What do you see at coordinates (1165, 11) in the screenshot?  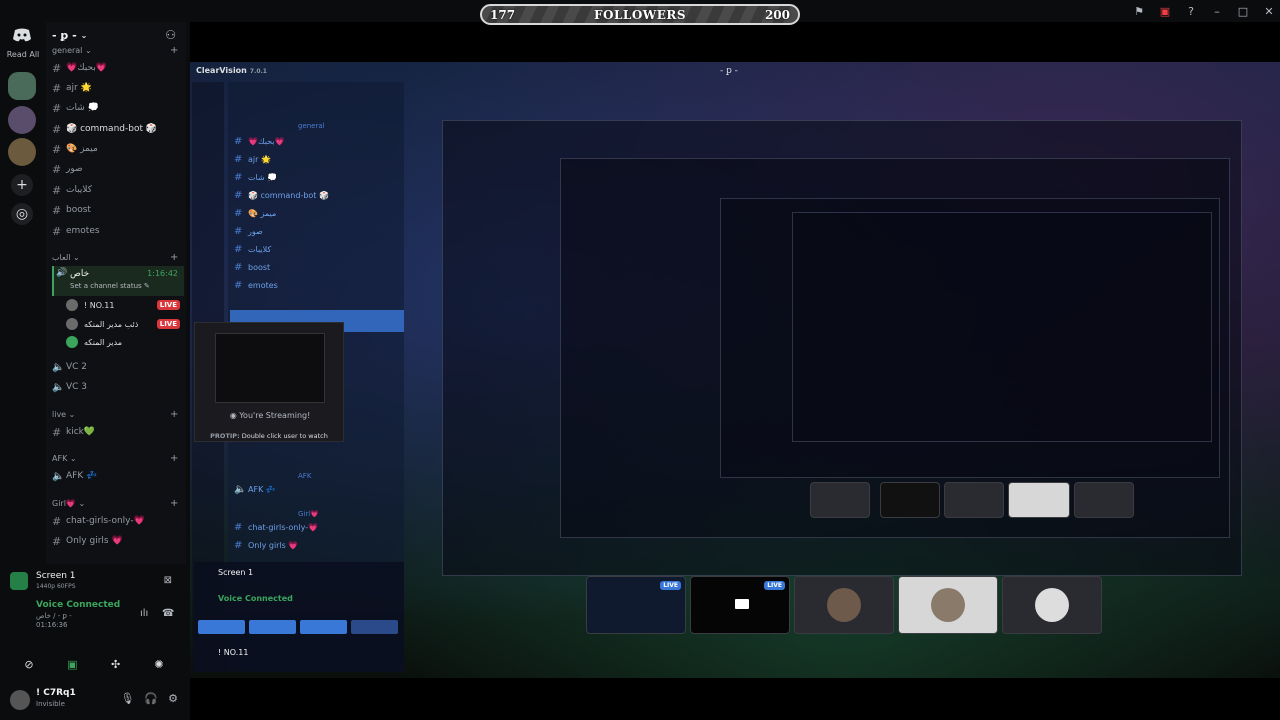 I see `screen-share-icon: ▣` at bounding box center [1165, 11].